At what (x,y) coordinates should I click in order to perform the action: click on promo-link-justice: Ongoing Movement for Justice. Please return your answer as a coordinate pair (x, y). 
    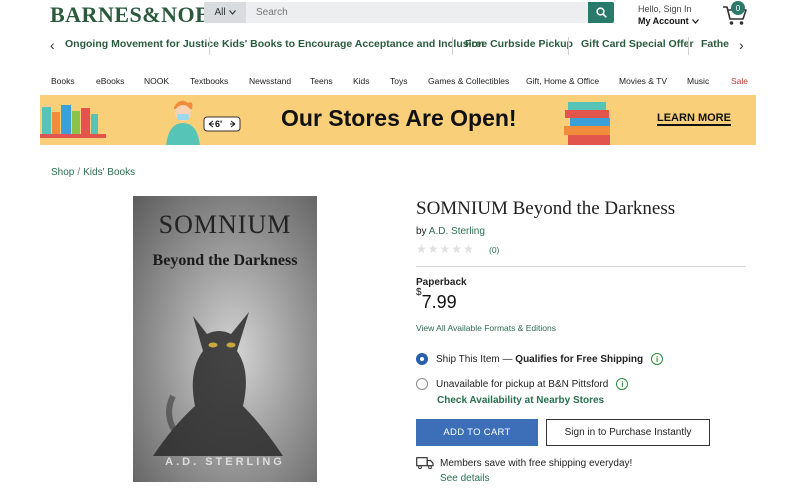
    Looking at the image, I should click on (142, 44).